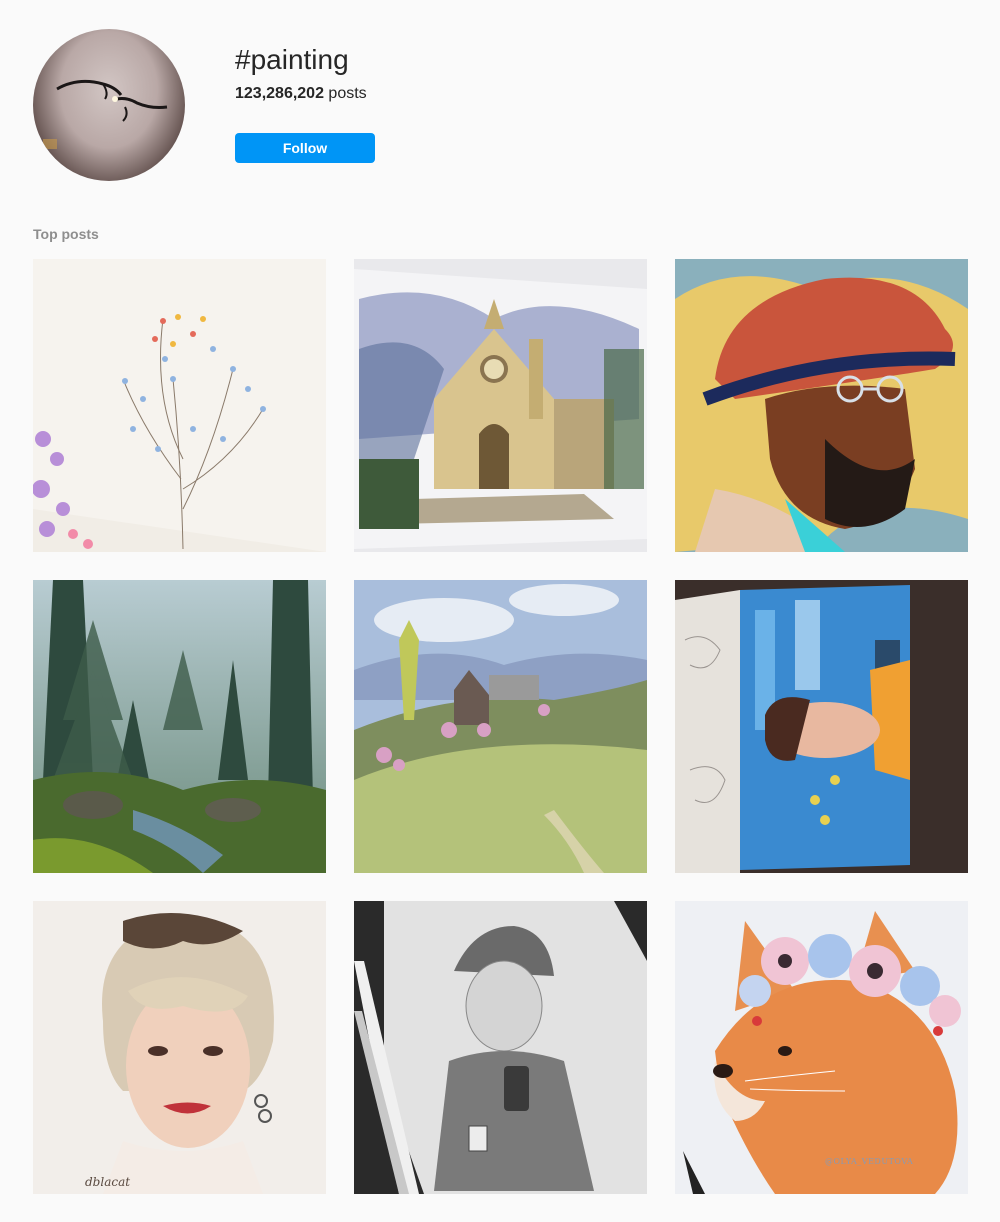 The height and width of the screenshot is (1222, 1000). What do you see at coordinates (279, 93) in the screenshot?
I see `post-count-number: 123,286,202` at bounding box center [279, 93].